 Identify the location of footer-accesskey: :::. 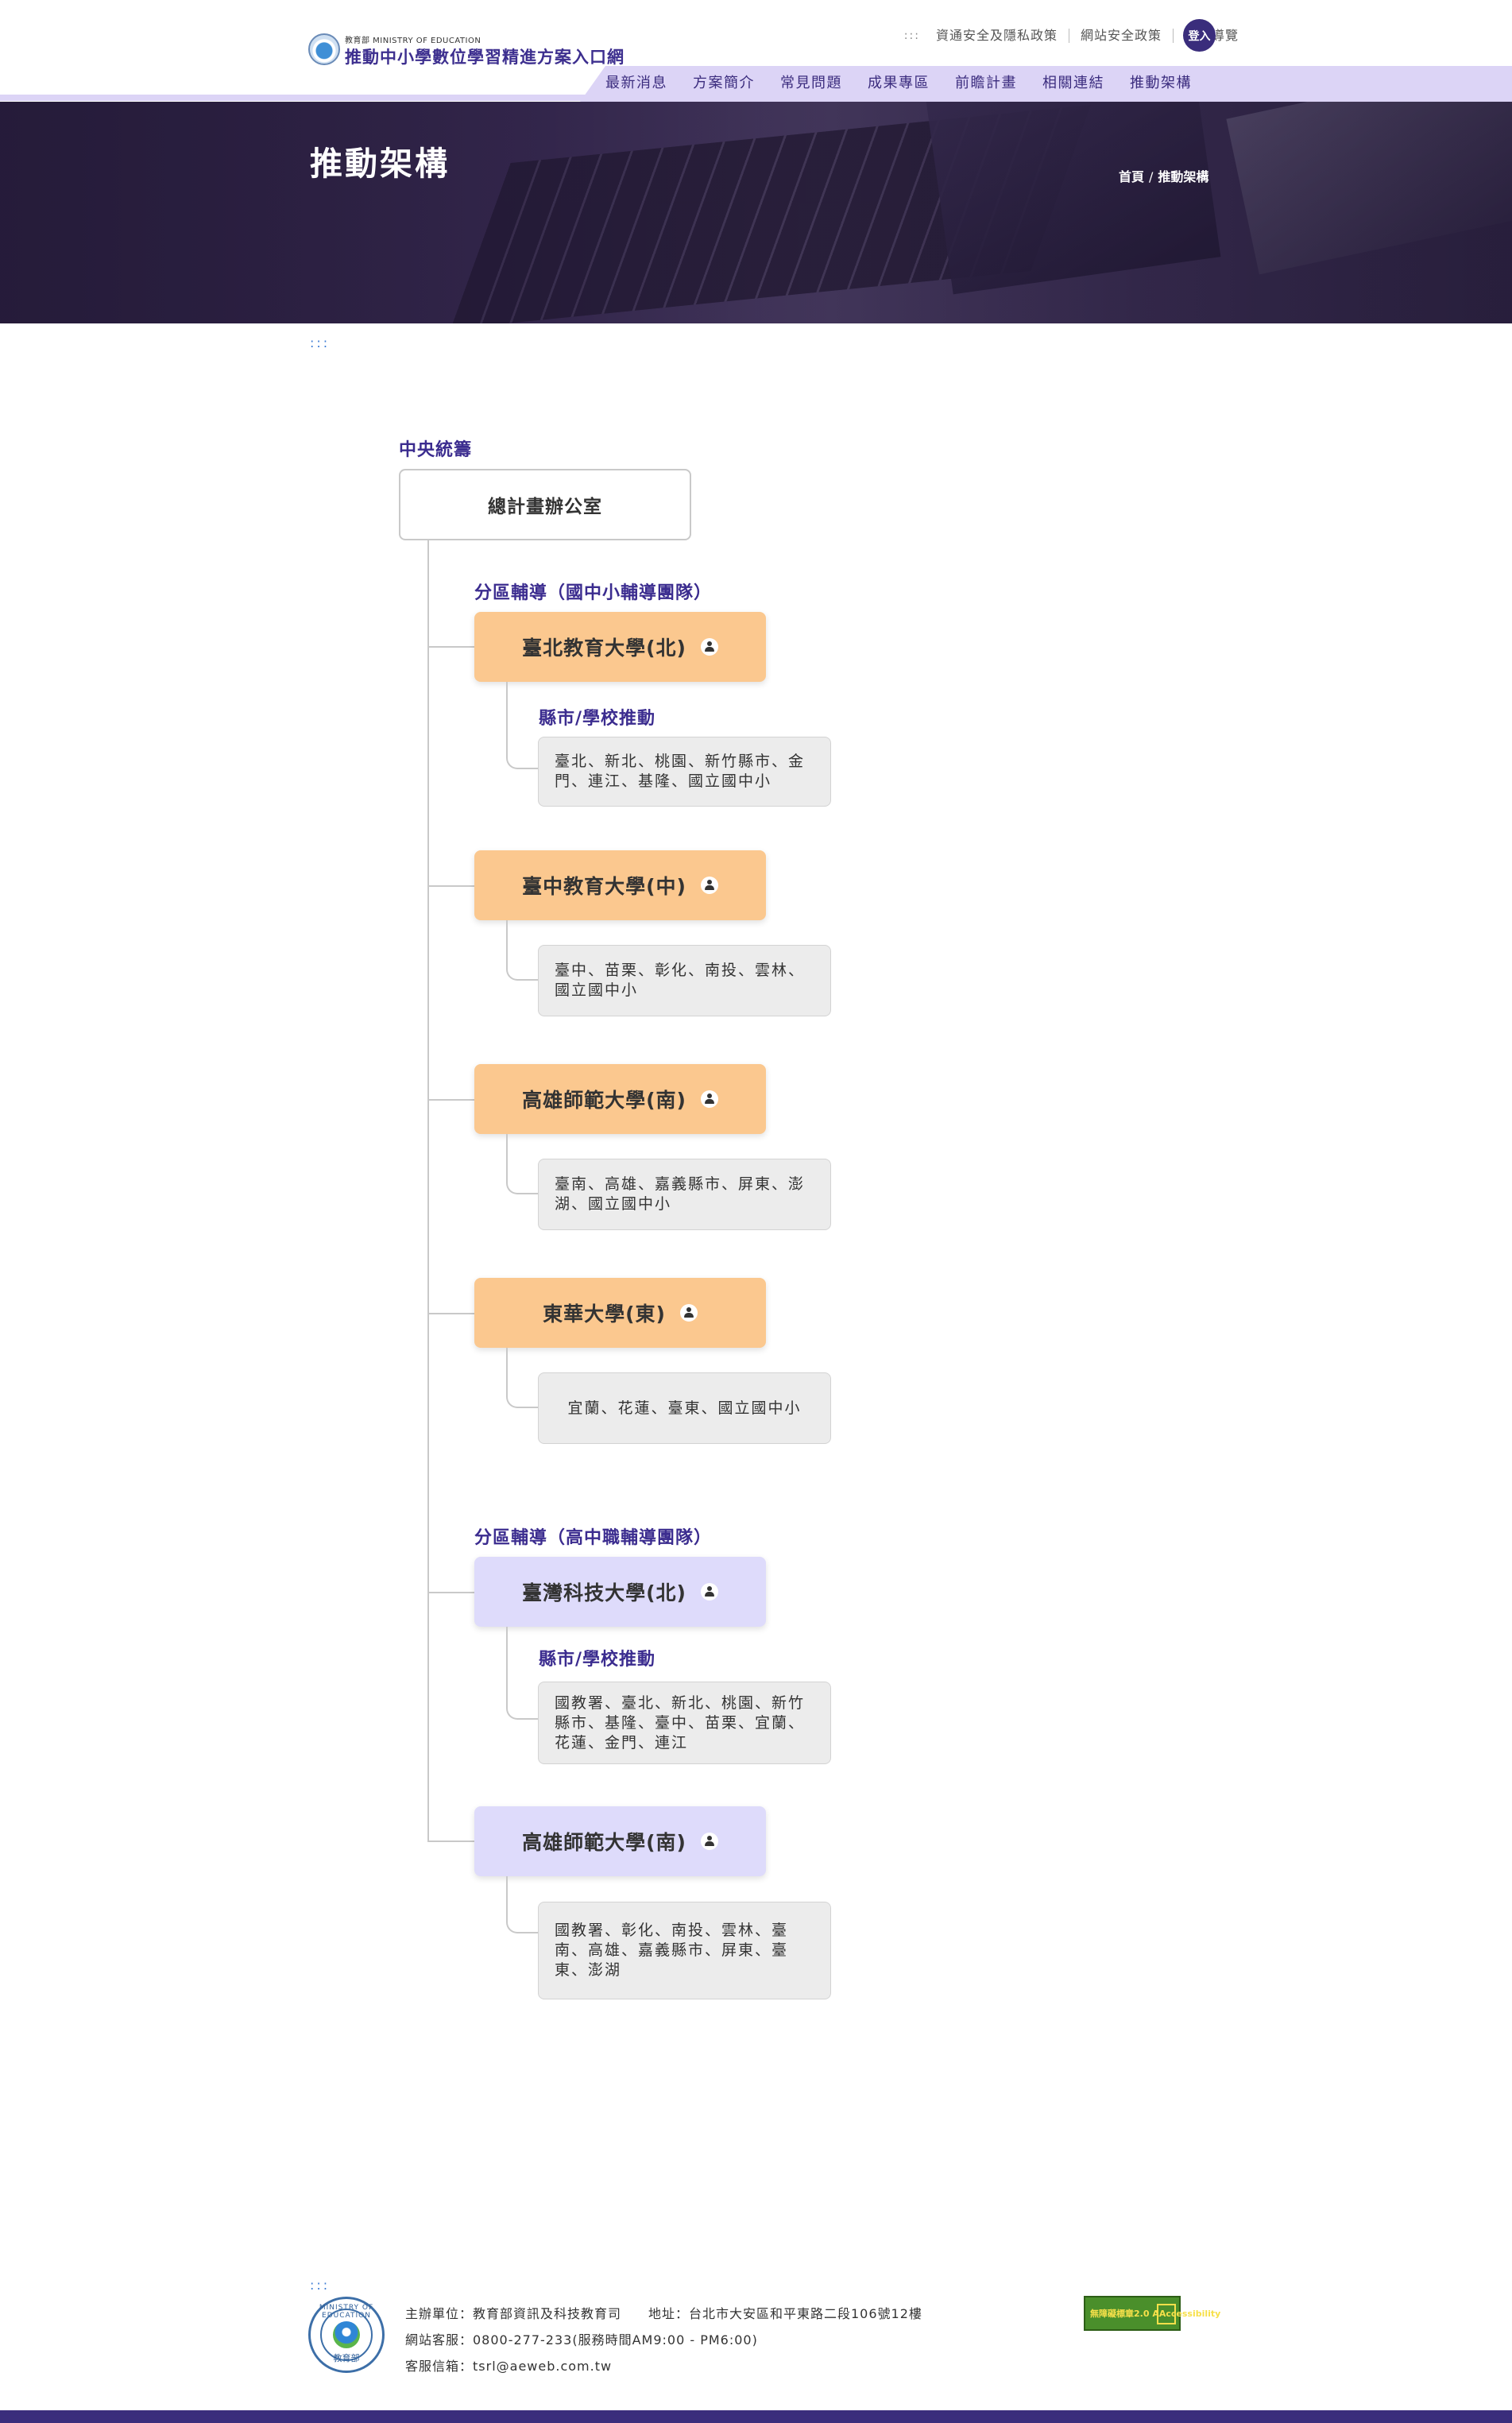
(320, 2285).